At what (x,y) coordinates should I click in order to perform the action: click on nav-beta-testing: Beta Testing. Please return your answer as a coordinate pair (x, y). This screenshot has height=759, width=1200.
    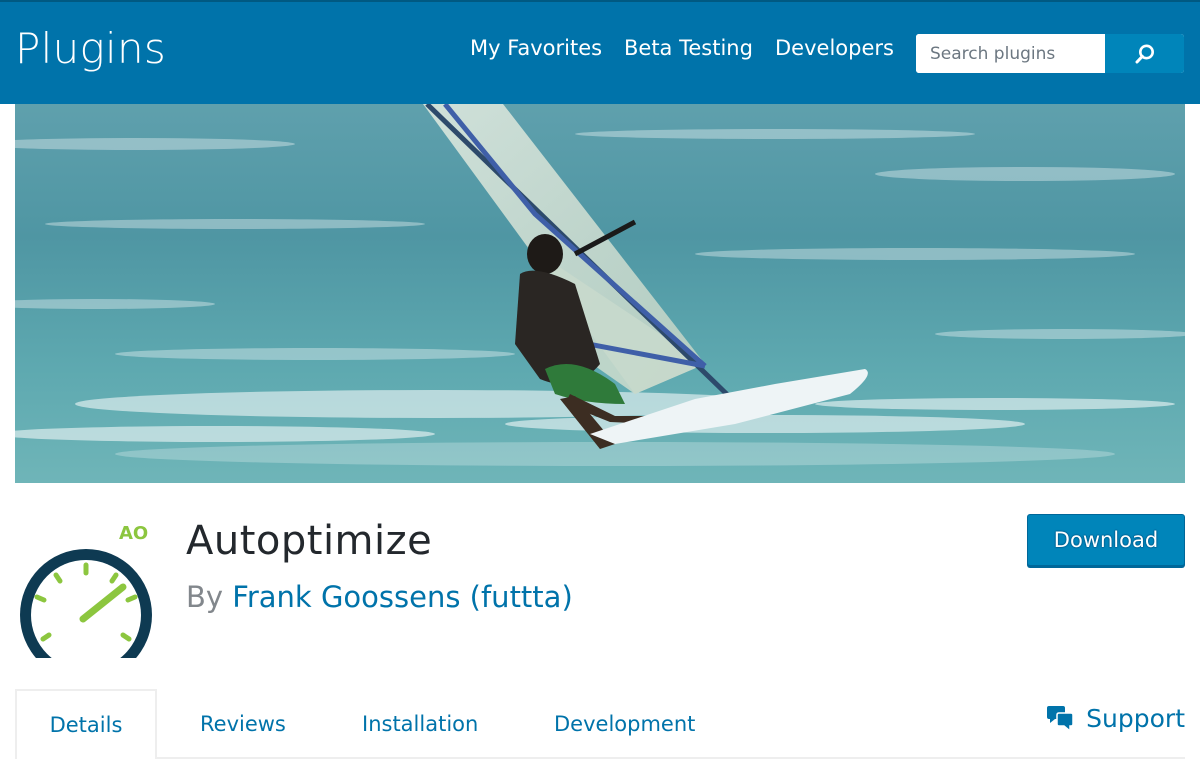
    Looking at the image, I should click on (688, 48).